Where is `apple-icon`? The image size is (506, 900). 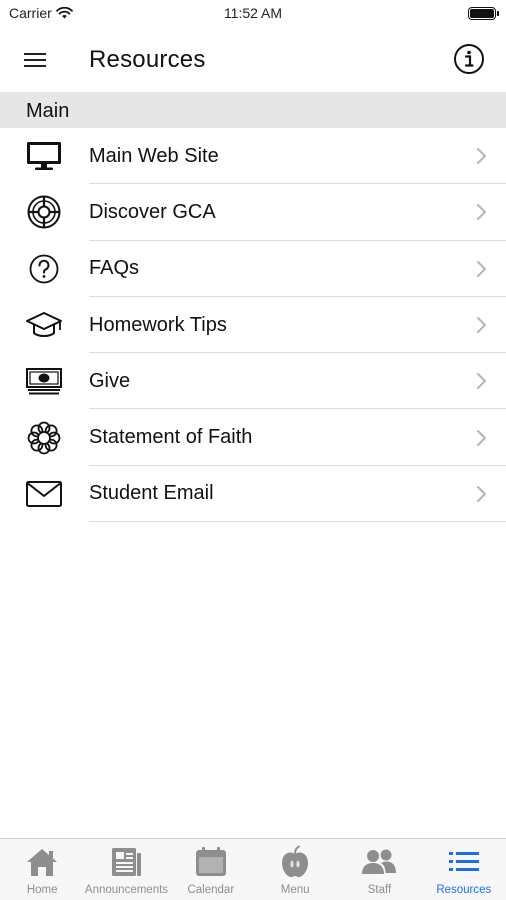 apple-icon is located at coordinates (295, 862).